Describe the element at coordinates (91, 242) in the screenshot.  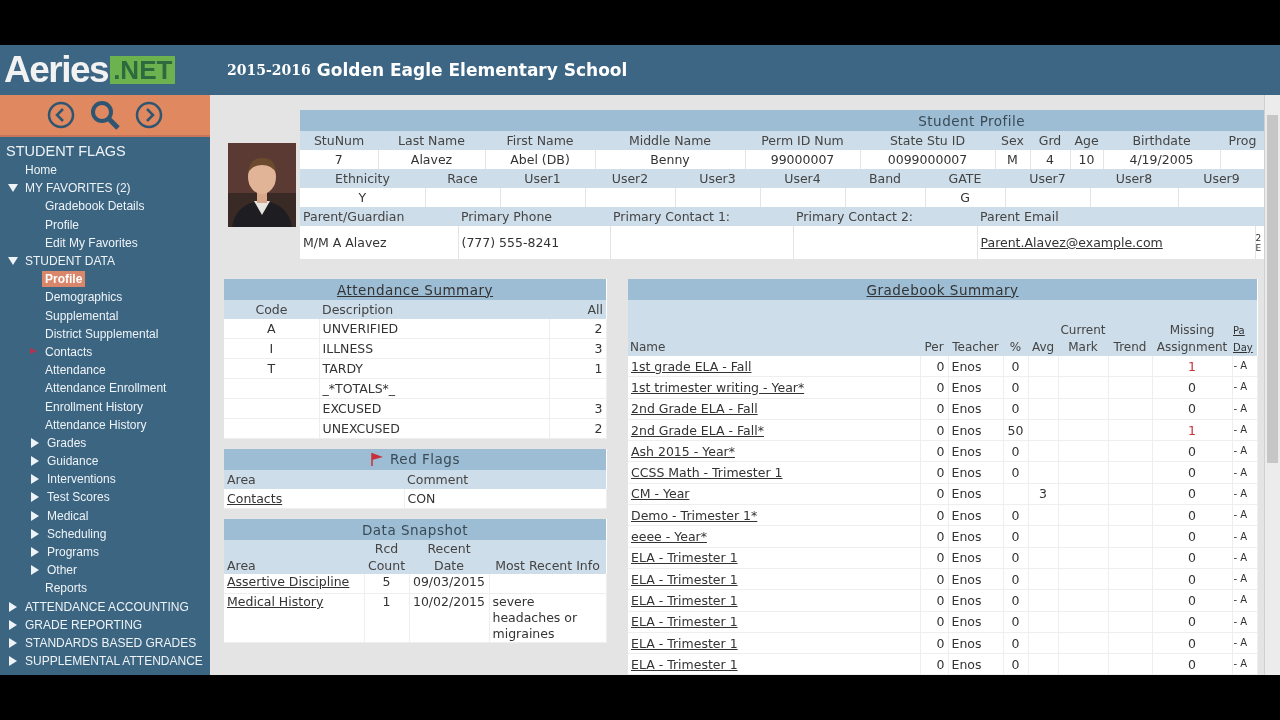
I see `sidebar-item: Edit My Favorites` at that location.